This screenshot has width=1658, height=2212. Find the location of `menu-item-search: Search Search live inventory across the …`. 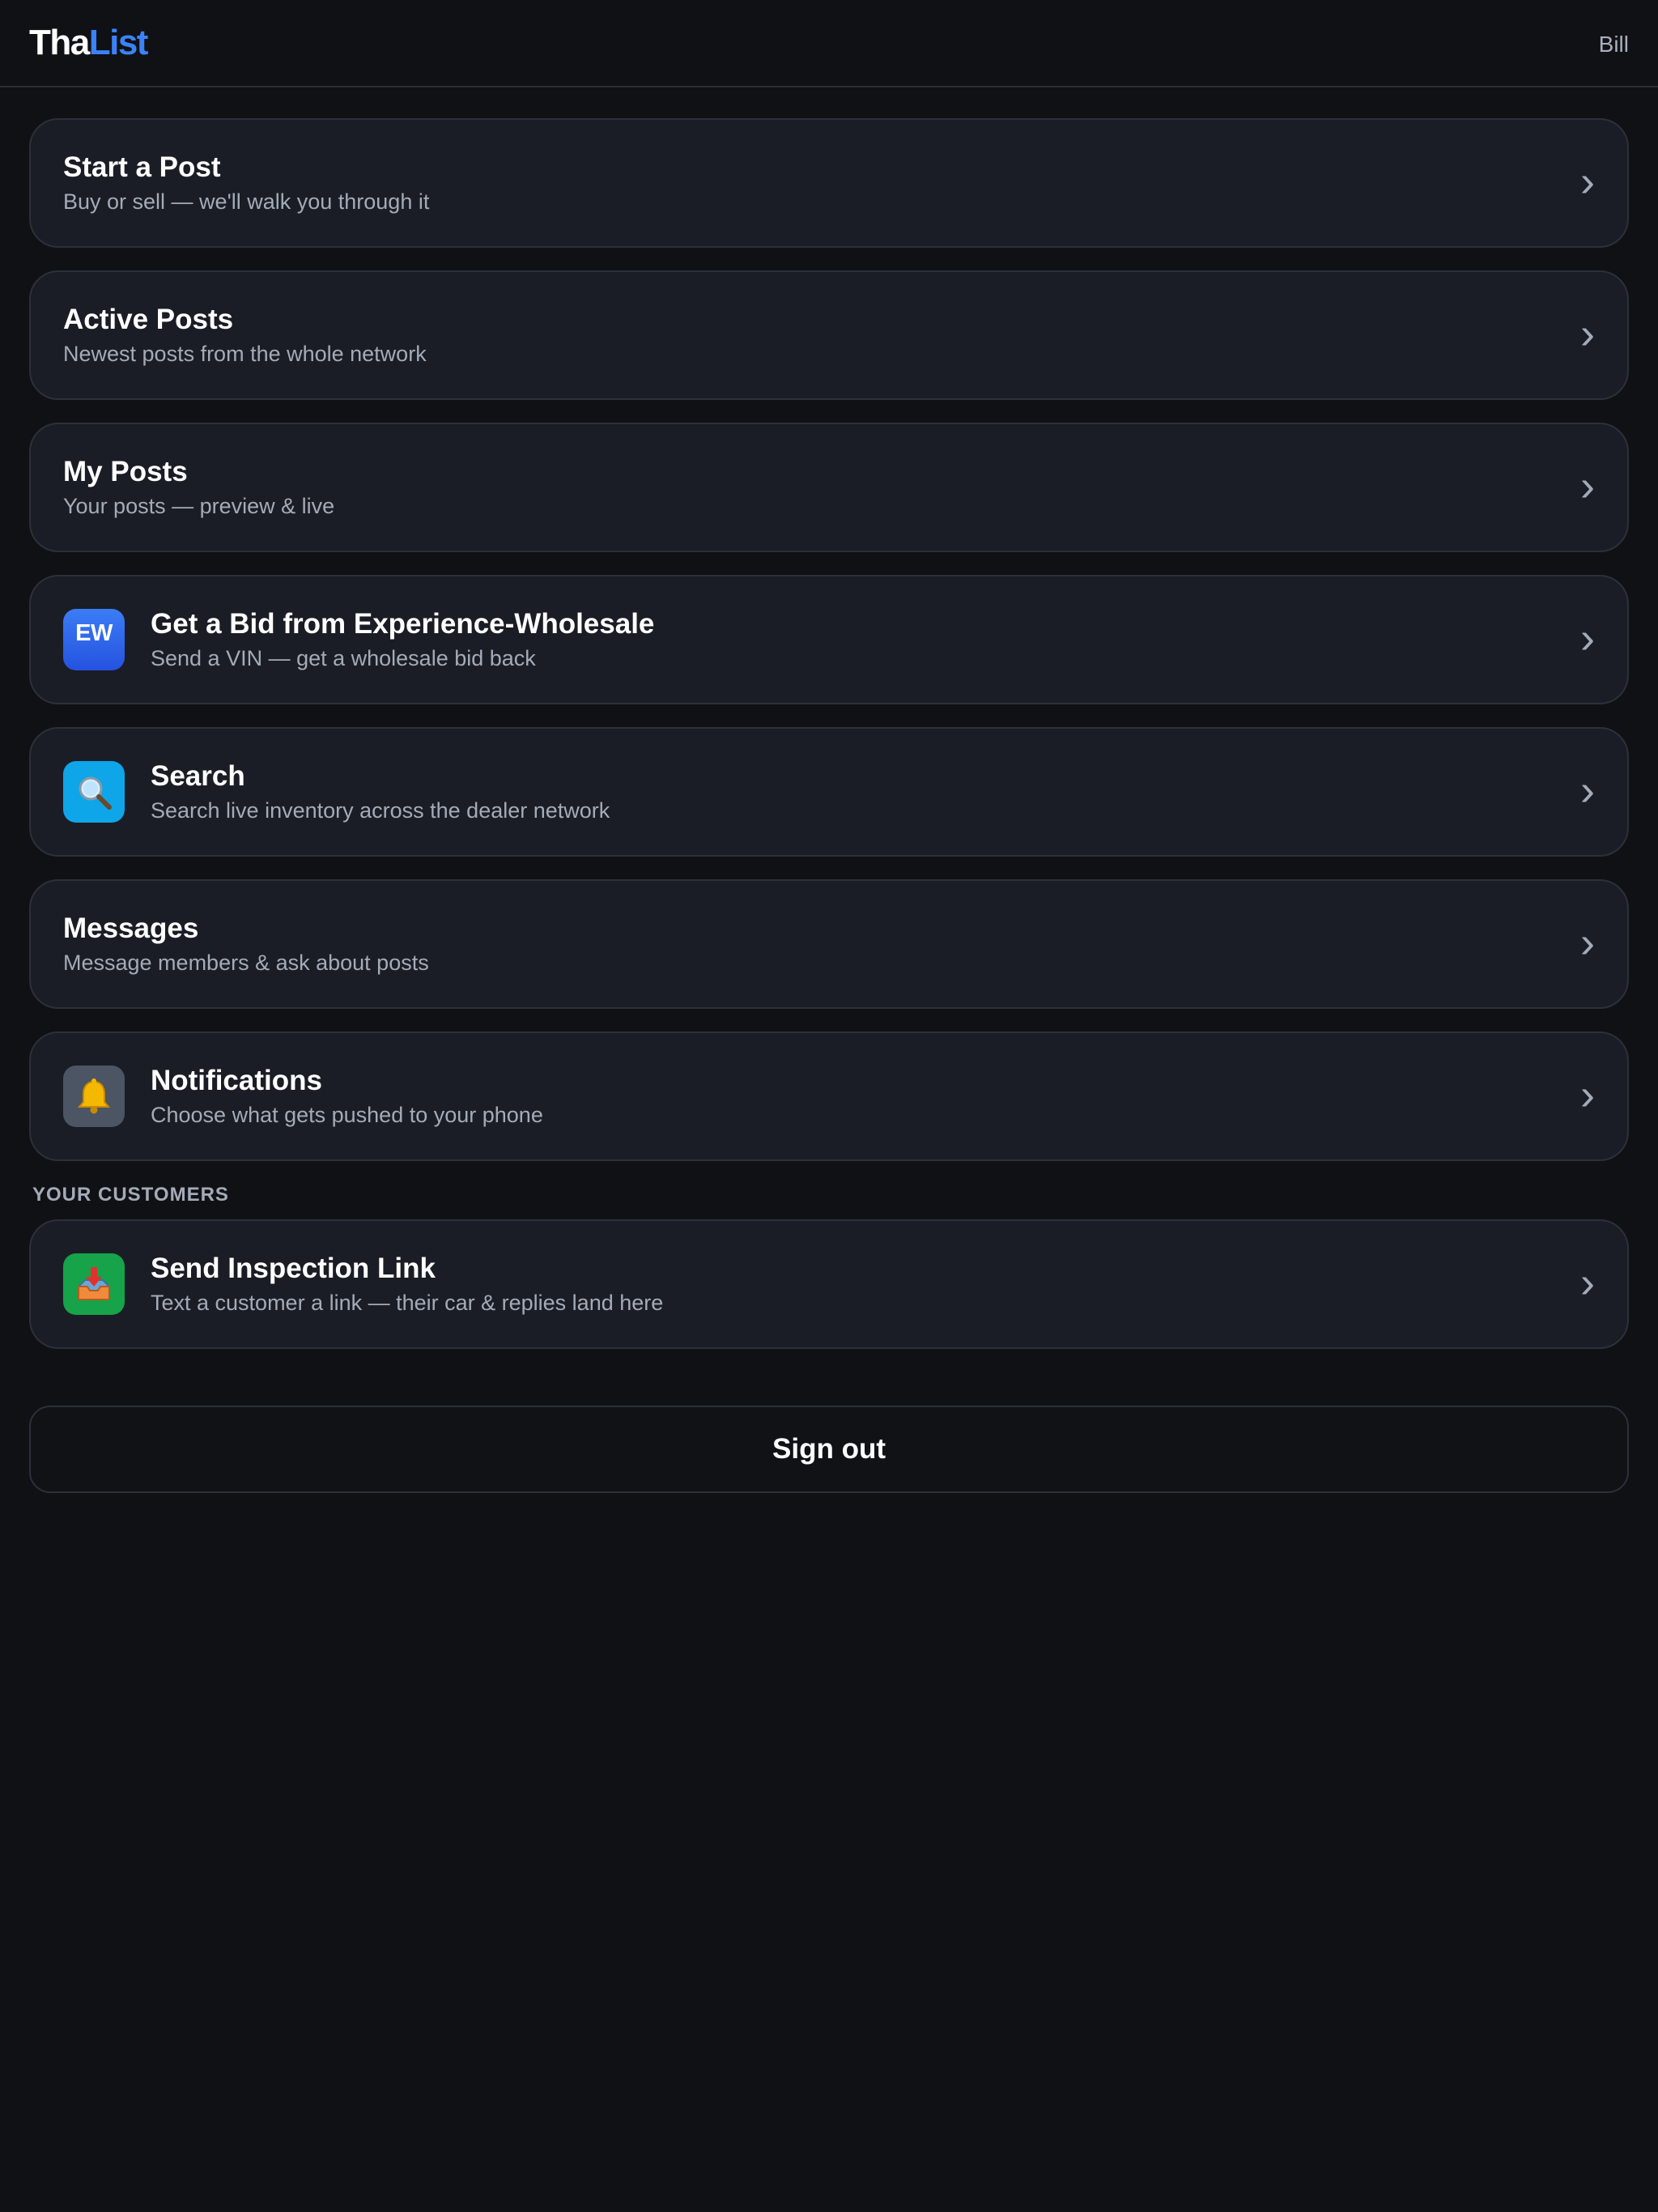

menu-item-search: Search Search live inventory across the … is located at coordinates (829, 792).